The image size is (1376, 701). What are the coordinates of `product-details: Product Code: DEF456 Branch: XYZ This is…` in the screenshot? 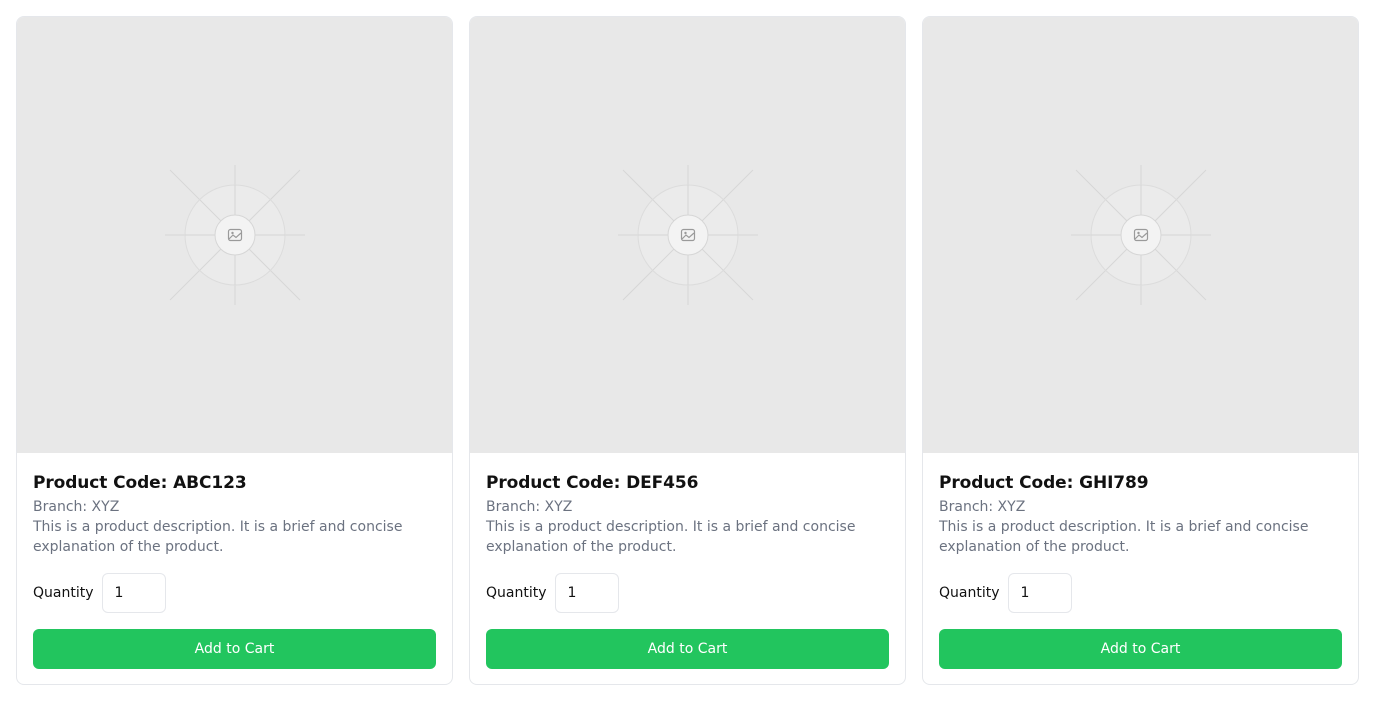 It's located at (687, 568).